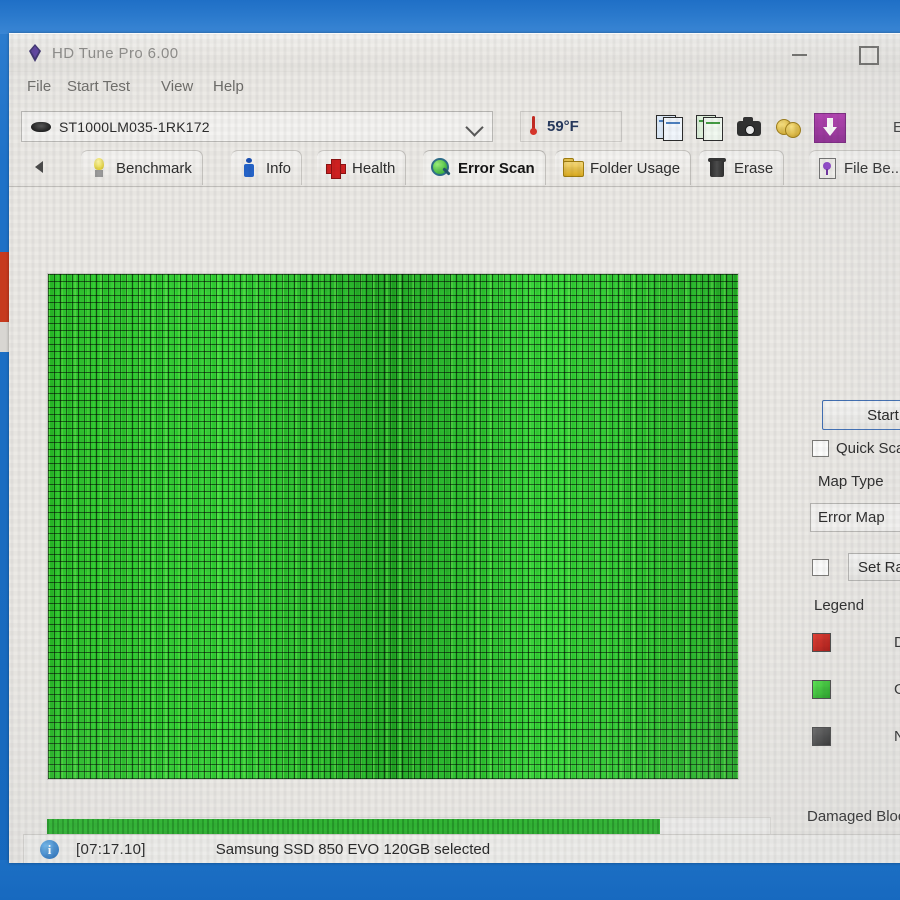 The width and height of the screenshot is (900, 900). I want to click on scan-progress-bar, so click(353, 827).